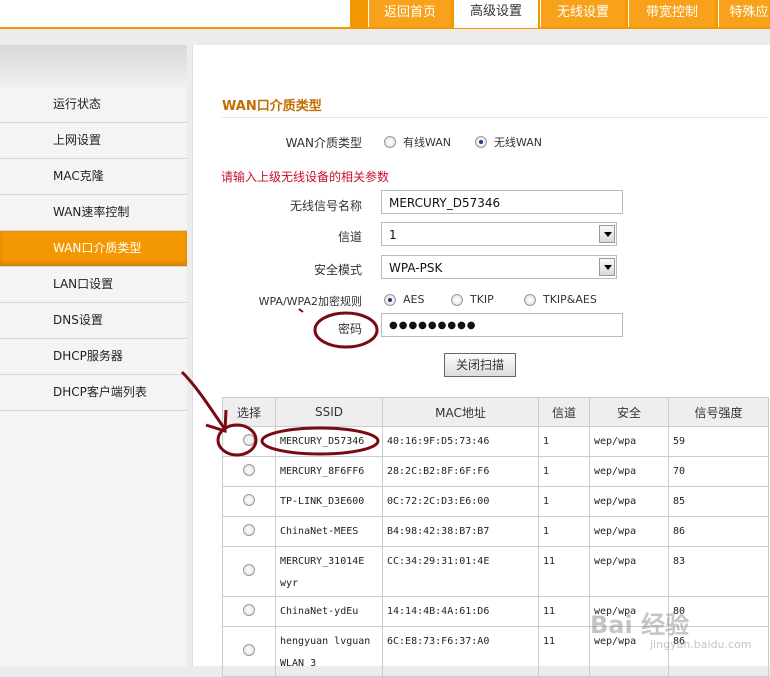 This screenshot has width=770, height=677. What do you see at coordinates (494, 117) in the screenshot?
I see `title-divider` at bounding box center [494, 117].